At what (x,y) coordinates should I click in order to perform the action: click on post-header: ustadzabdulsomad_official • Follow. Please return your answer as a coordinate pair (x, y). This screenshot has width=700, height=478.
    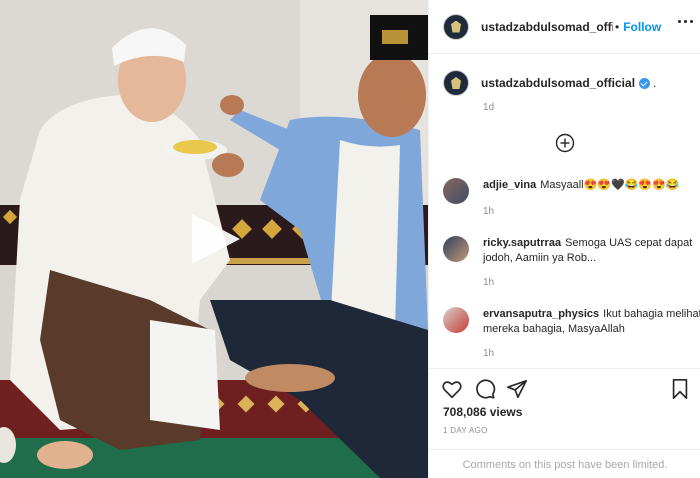
    Looking at the image, I should click on (564, 27).